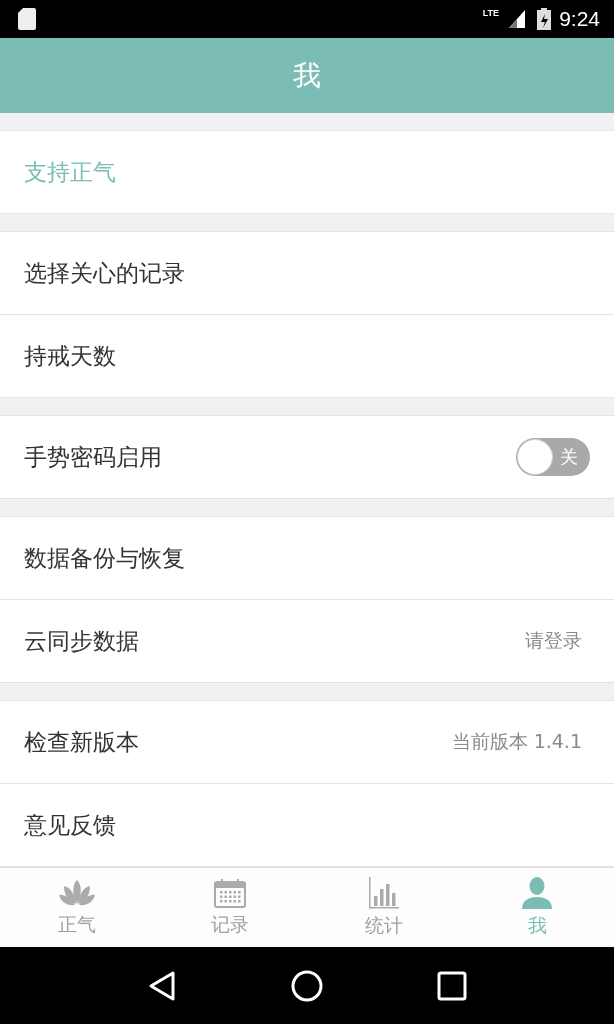 This screenshot has width=614, height=1024. Describe the element at coordinates (104, 273) in the screenshot. I see `row-label: 选择关心的记录` at that location.